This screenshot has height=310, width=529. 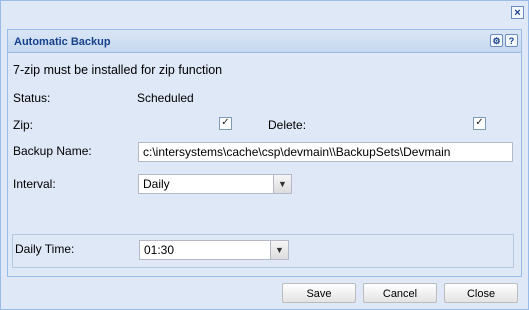 I want to click on status-value: Scheduled, so click(x=165, y=98).